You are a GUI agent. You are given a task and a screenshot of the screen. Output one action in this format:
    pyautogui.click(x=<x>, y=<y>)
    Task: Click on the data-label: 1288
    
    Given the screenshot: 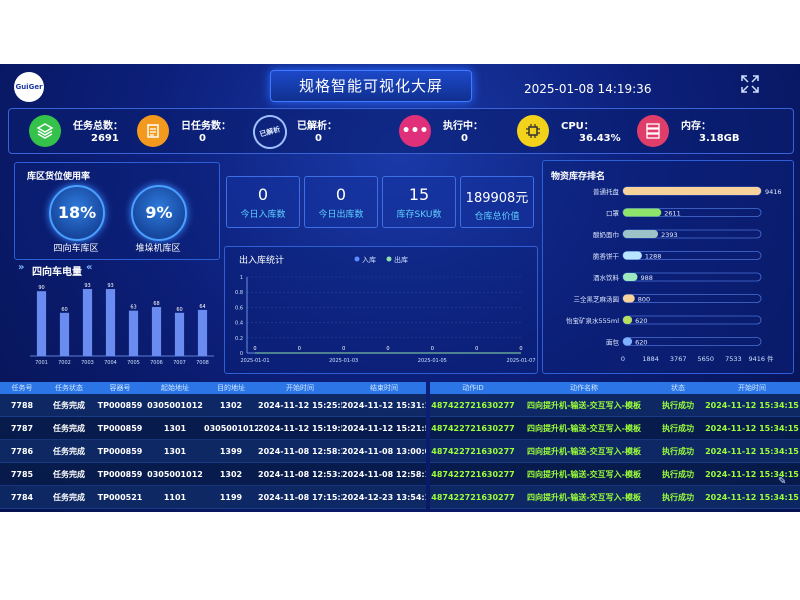 What is the action you would take?
    pyautogui.click(x=653, y=257)
    